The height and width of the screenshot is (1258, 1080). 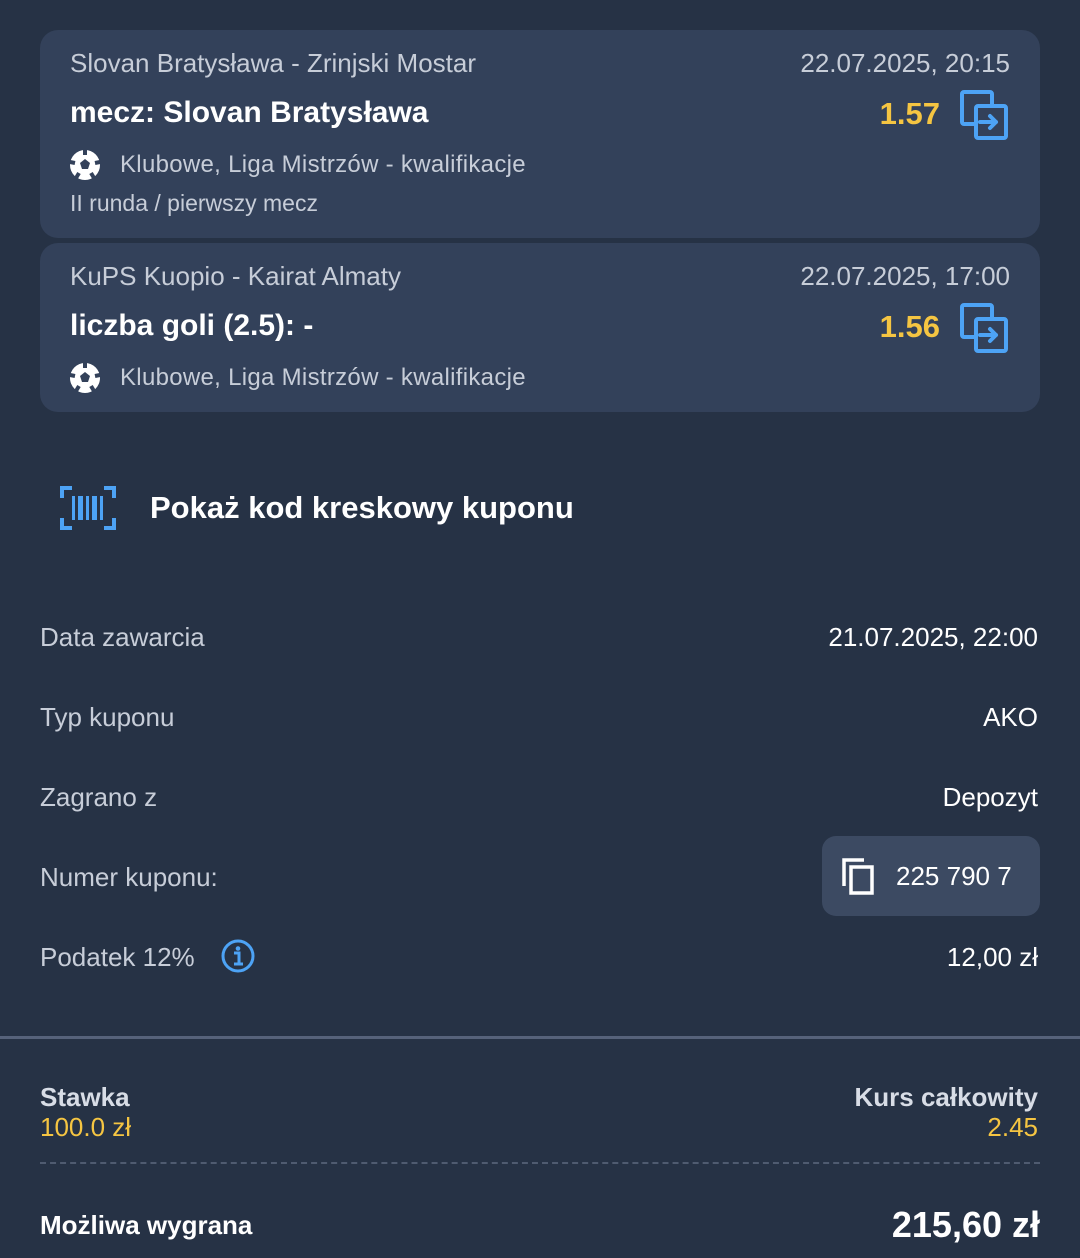 I want to click on copy-coupon-number-button: 225 790 7, so click(x=931, y=876).